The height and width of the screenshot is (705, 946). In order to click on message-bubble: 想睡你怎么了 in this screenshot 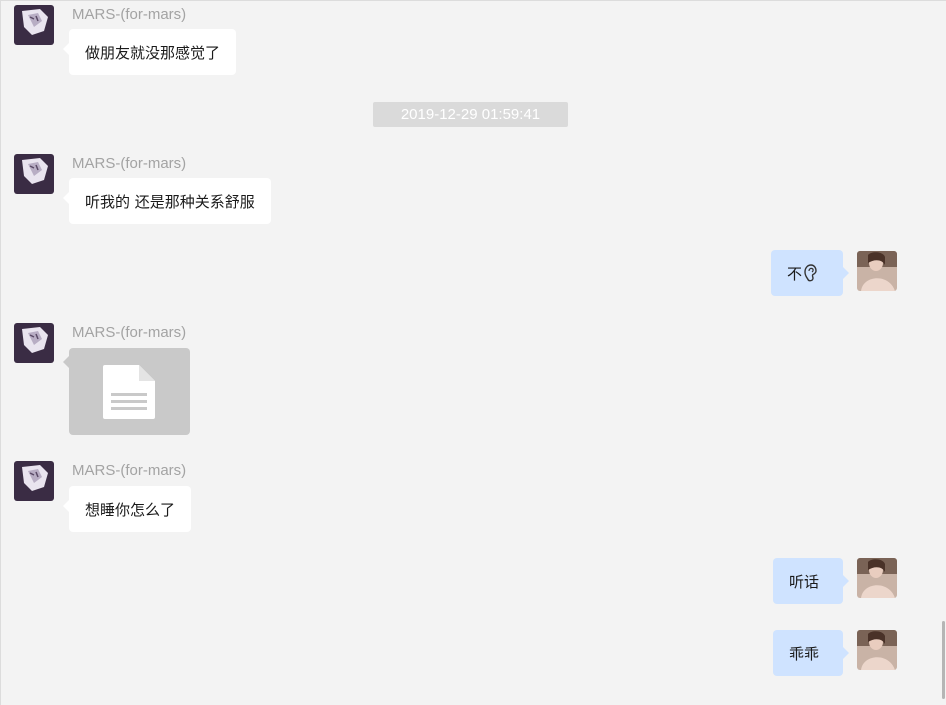, I will do `click(127, 509)`.